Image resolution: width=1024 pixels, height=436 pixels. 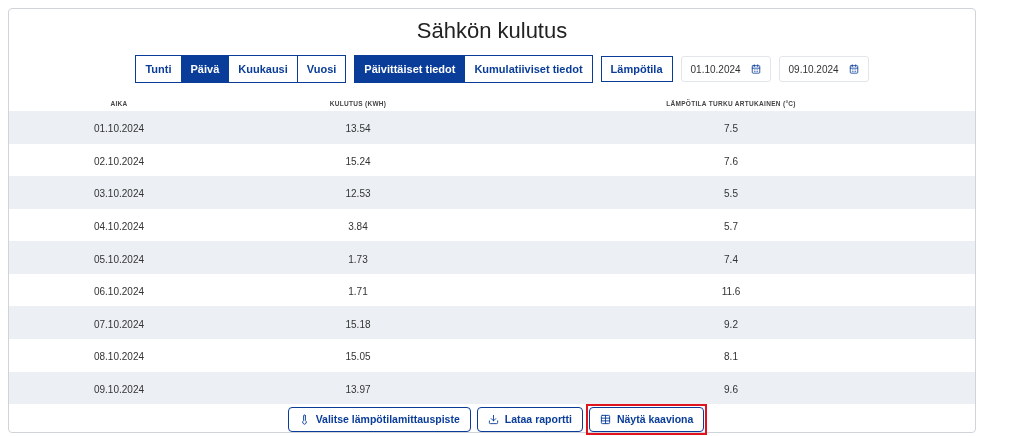 What do you see at coordinates (119, 226) in the screenshot?
I see `table-cell: 04.10.2024` at bounding box center [119, 226].